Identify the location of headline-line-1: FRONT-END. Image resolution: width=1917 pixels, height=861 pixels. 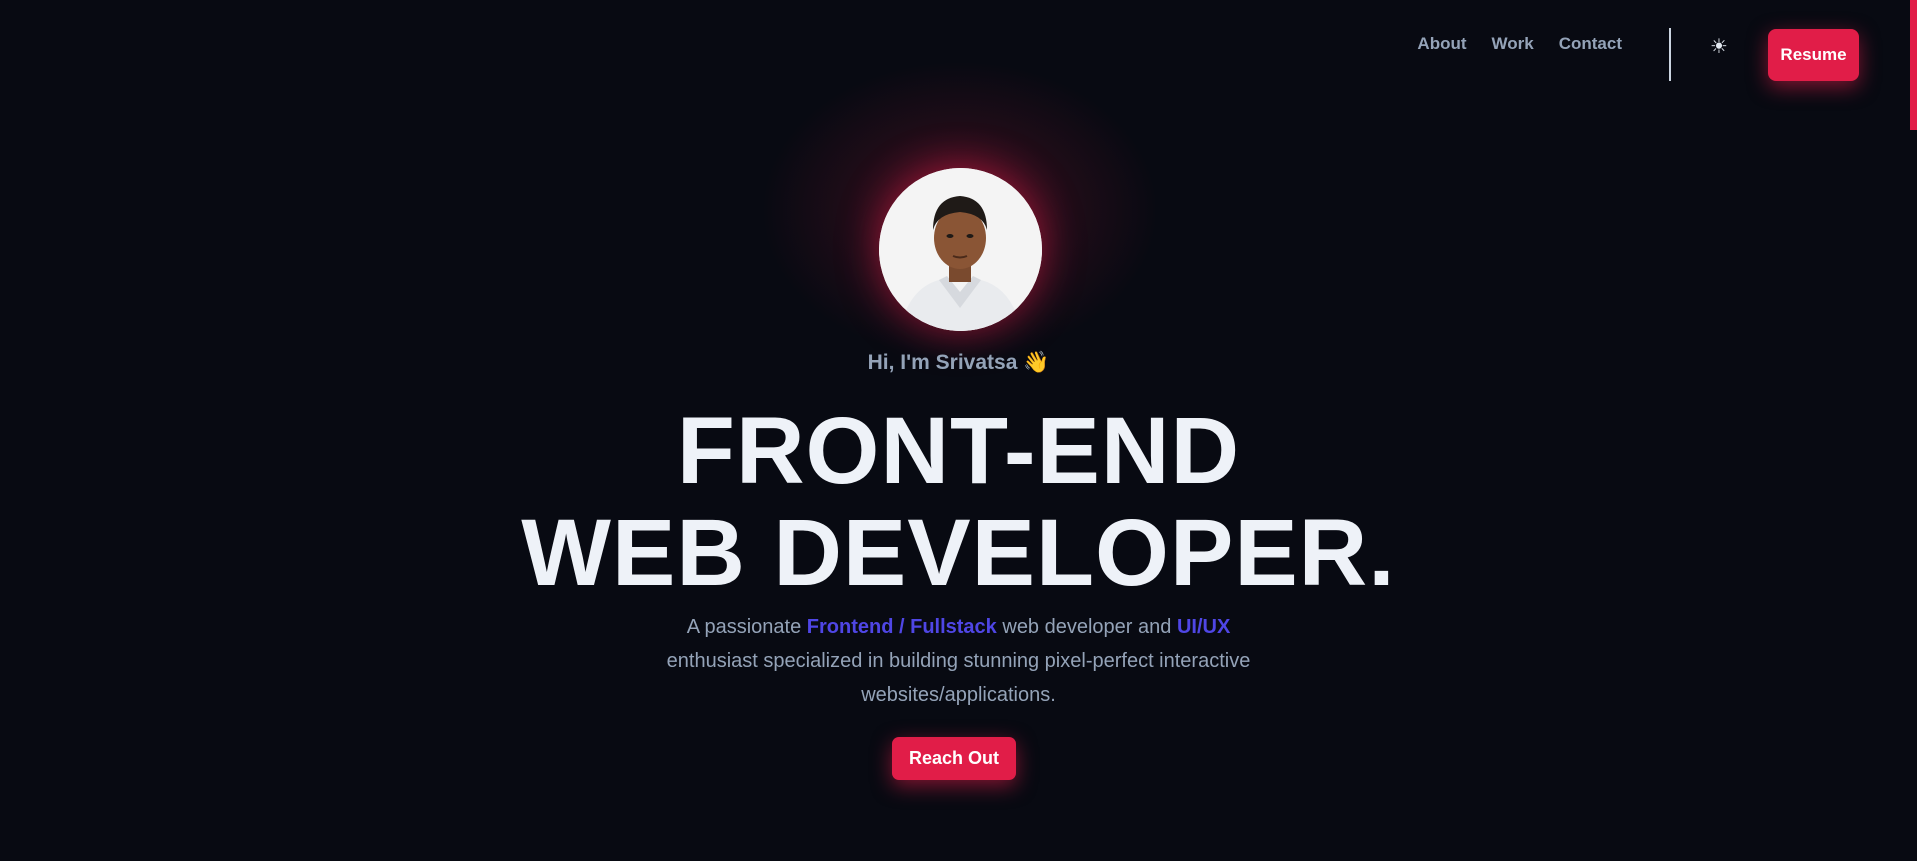
(958, 451).